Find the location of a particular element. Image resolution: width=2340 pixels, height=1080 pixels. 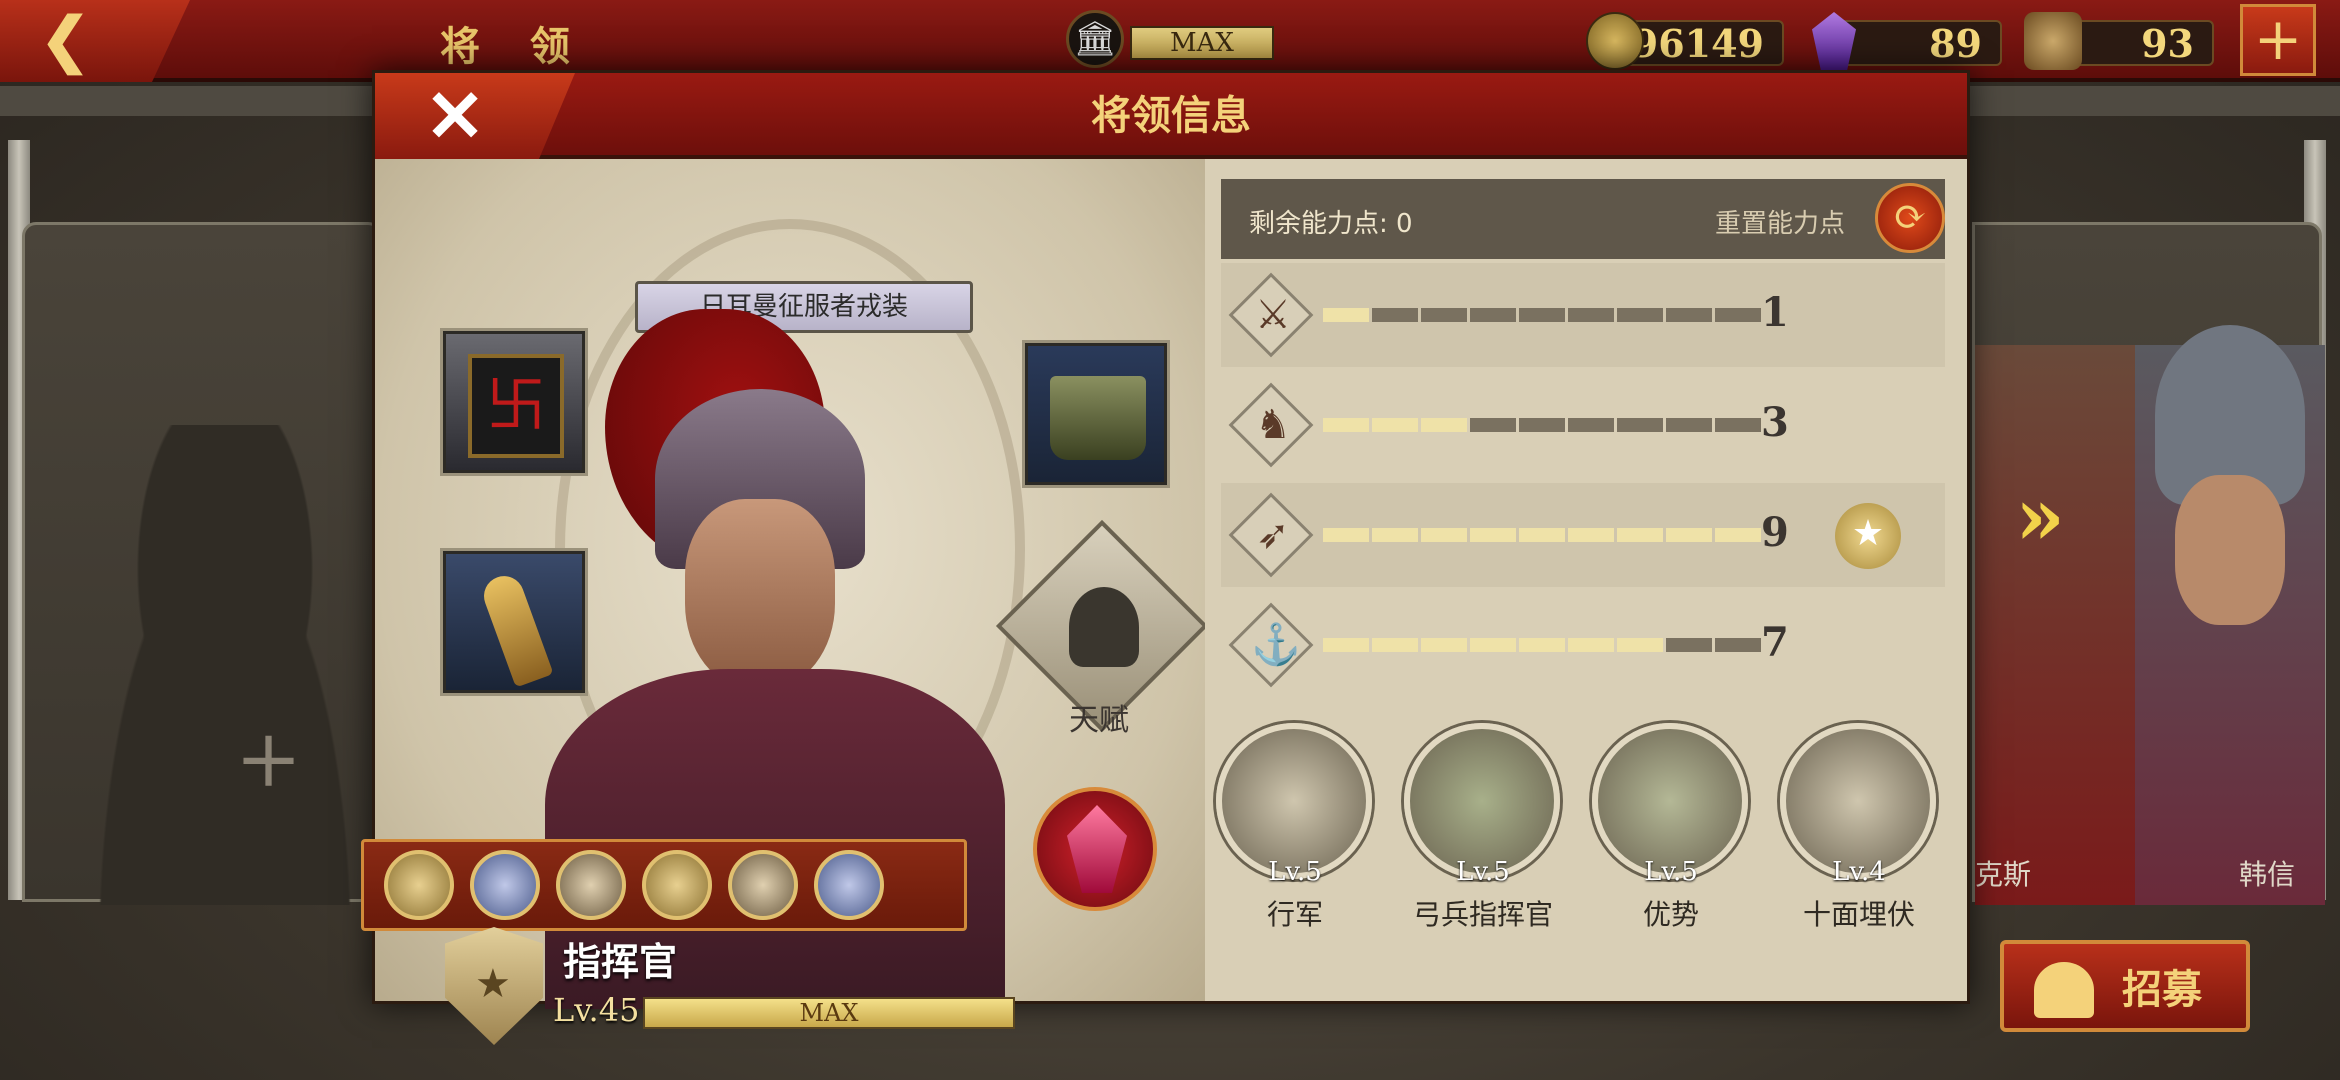

rank-name: 指挥官 is located at coordinates (620, 961).